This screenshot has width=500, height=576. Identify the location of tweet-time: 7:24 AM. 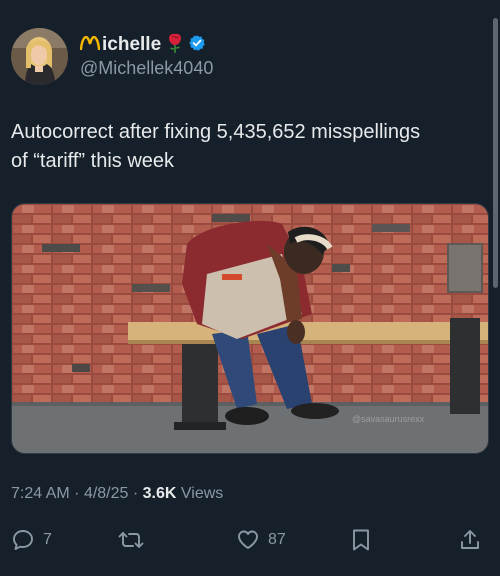
(40, 493).